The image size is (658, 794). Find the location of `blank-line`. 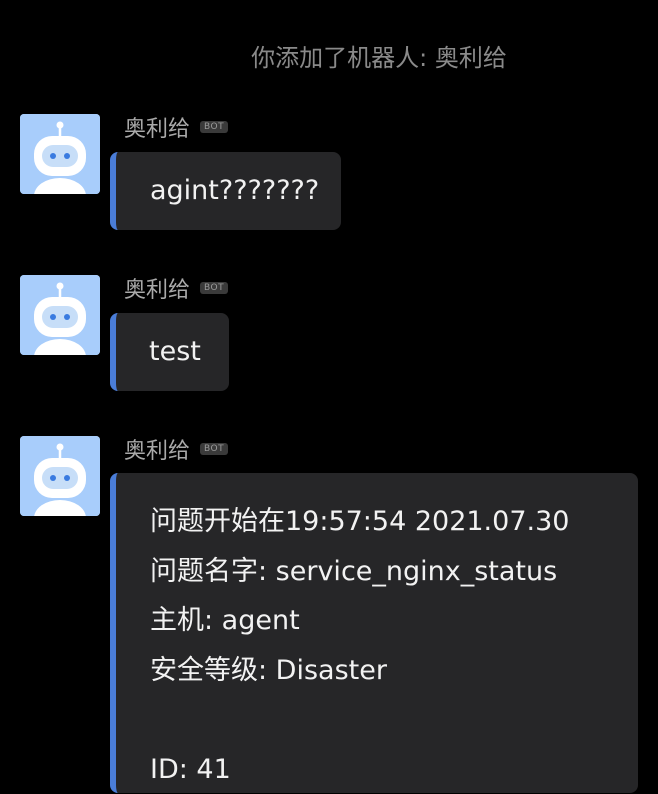

blank-line is located at coordinates (394, 720).